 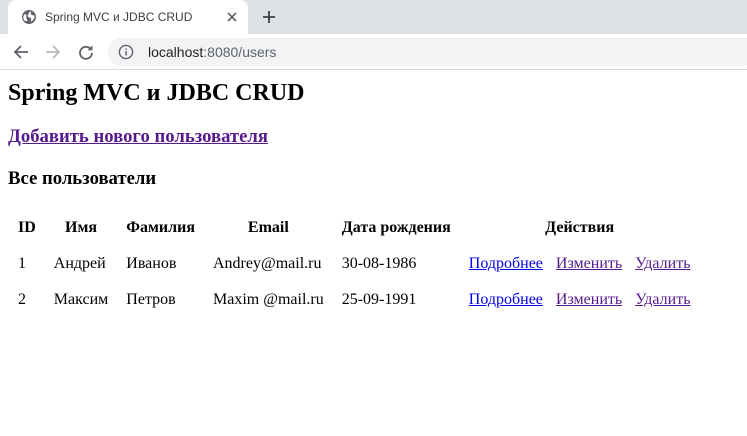 I want to click on address-bar: localhost:8080/users, so click(x=427, y=52).